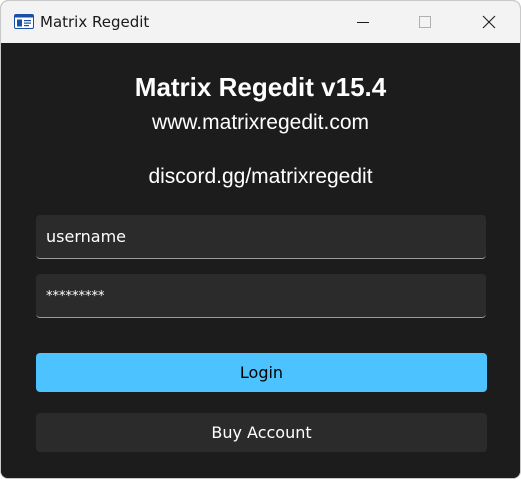 This screenshot has height=479, width=521. I want to click on close-button, so click(489, 22).